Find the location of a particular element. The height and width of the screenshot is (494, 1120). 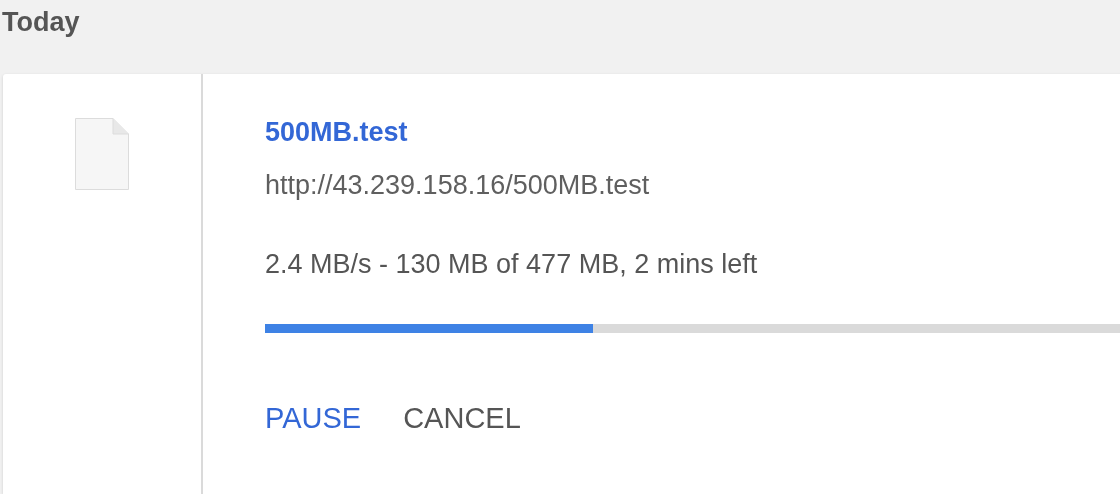

section-title: Today is located at coordinates (41, 22).